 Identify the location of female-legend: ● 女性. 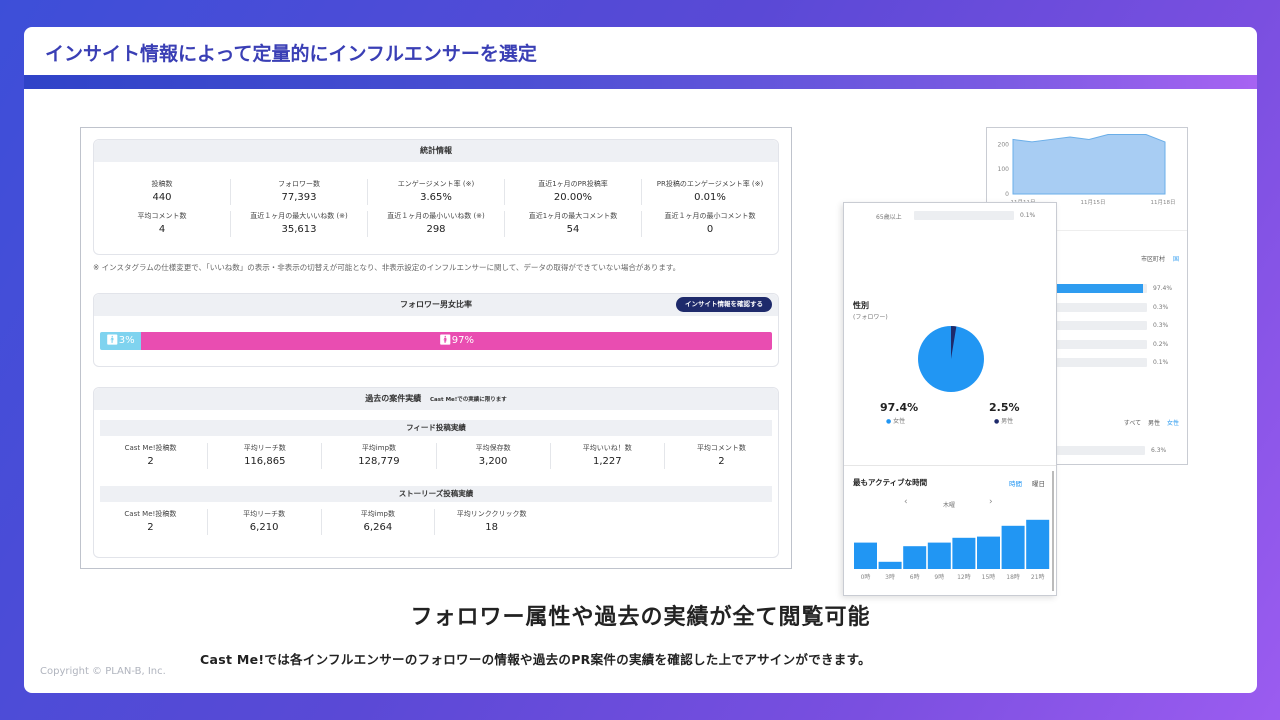
(896, 421).